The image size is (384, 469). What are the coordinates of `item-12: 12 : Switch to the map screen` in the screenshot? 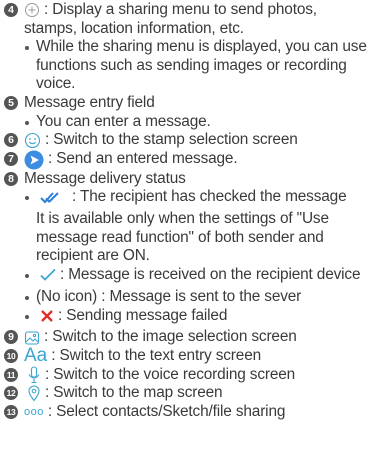 It's located at (192, 393).